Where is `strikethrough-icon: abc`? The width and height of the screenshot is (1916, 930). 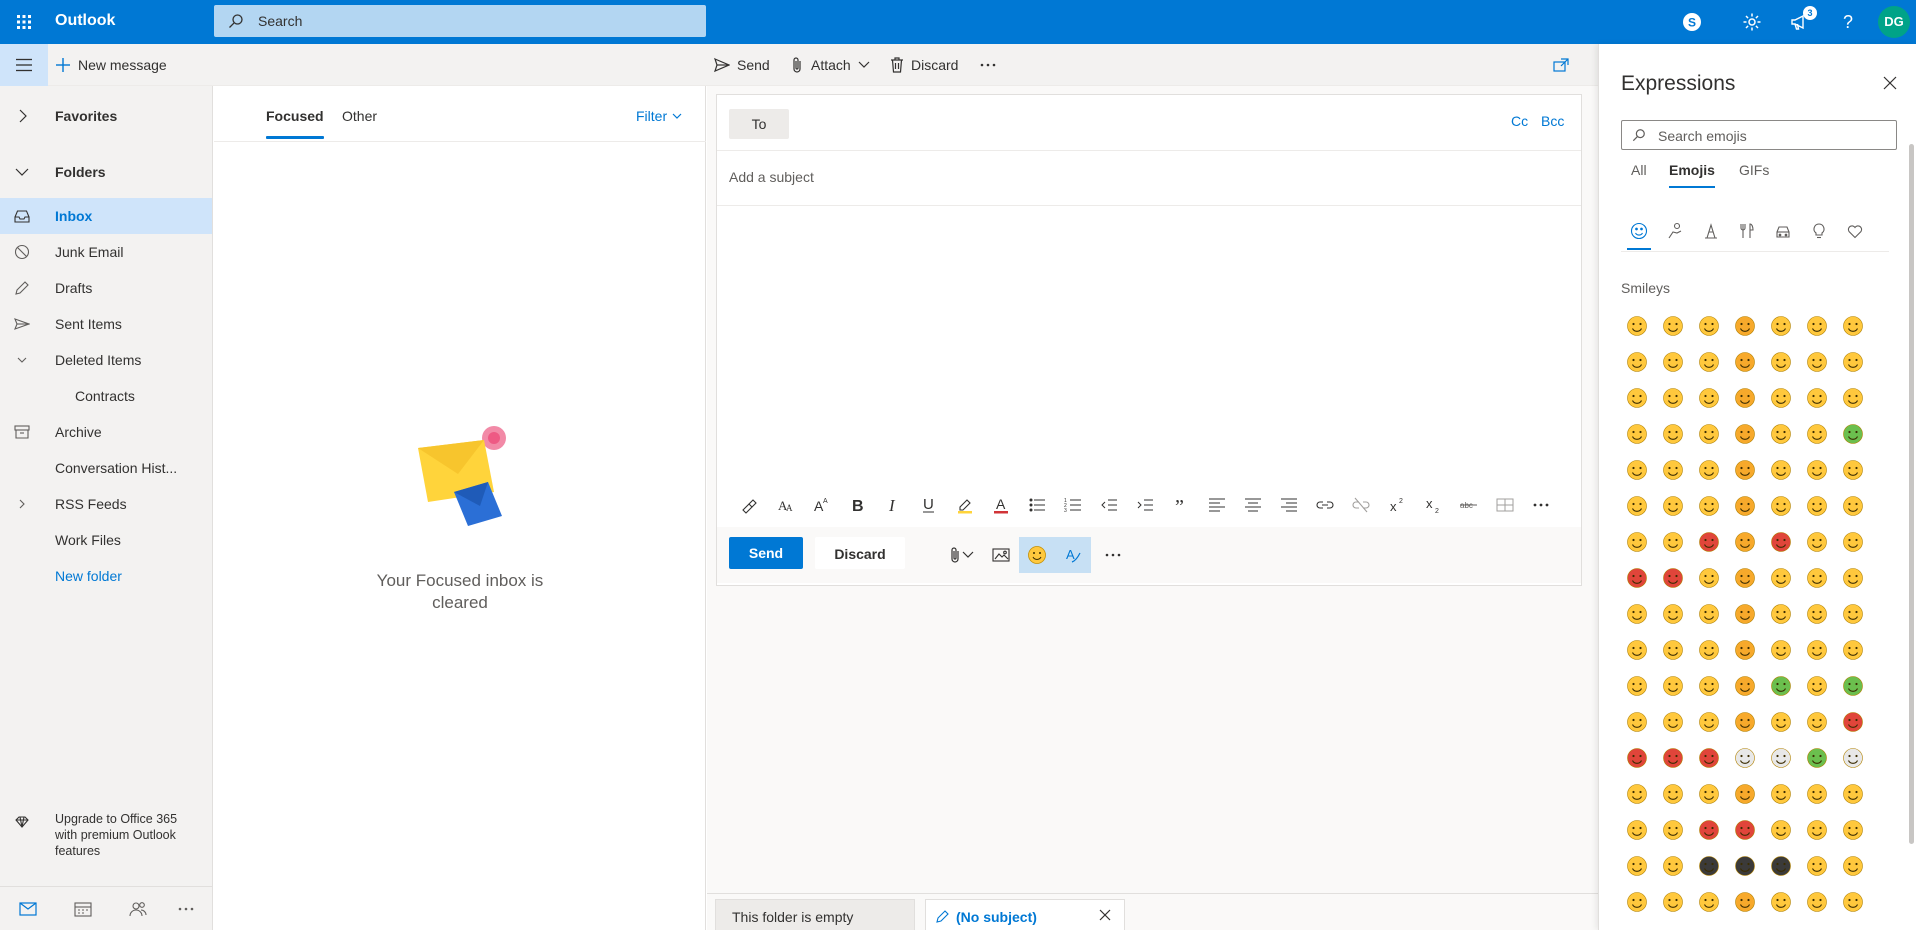
strikethrough-icon: abc is located at coordinates (1469, 505).